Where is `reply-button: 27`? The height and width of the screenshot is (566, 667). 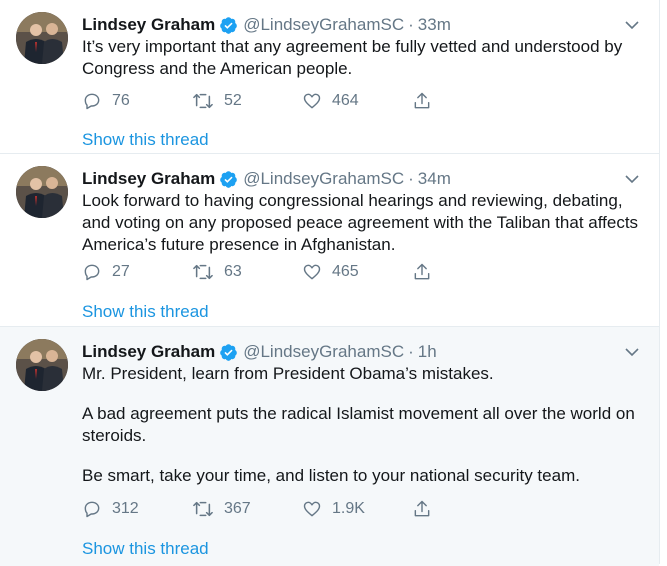 reply-button: 27 is located at coordinates (137, 272).